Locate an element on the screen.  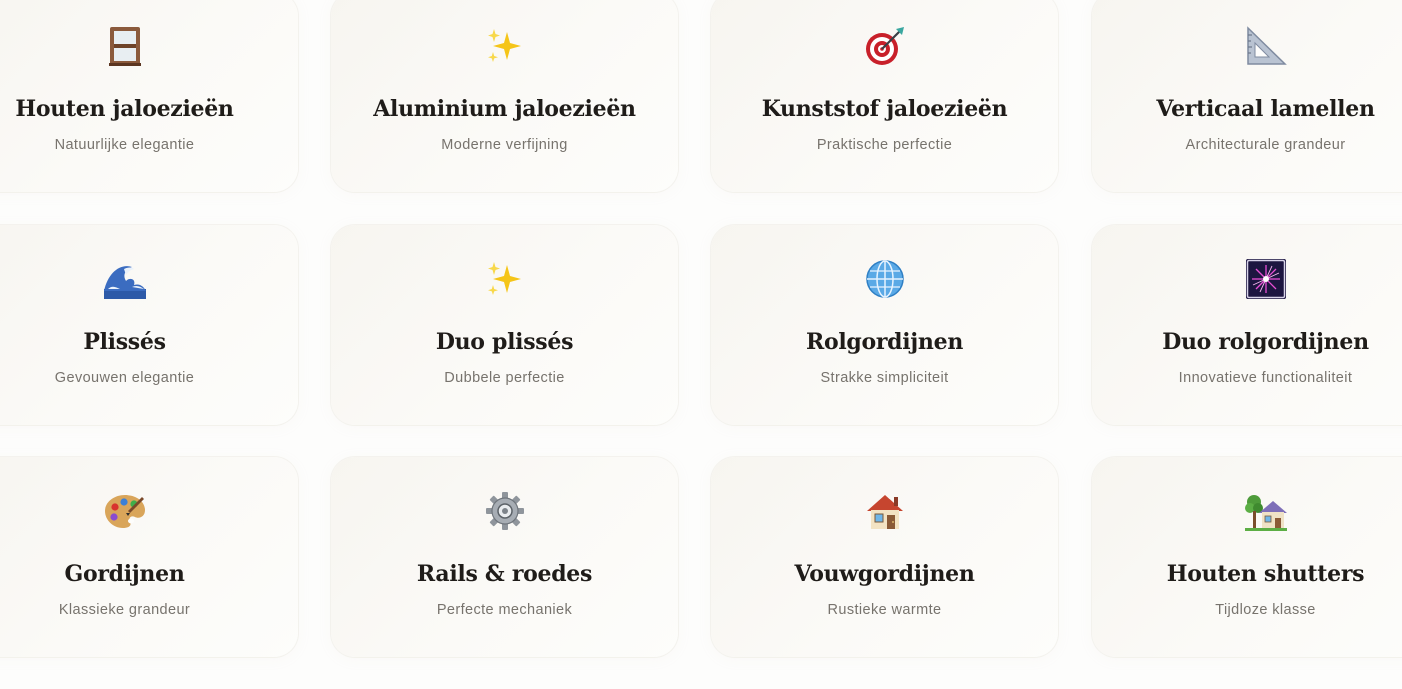
card-title: Verticaal lamellen is located at coordinates (1265, 109).